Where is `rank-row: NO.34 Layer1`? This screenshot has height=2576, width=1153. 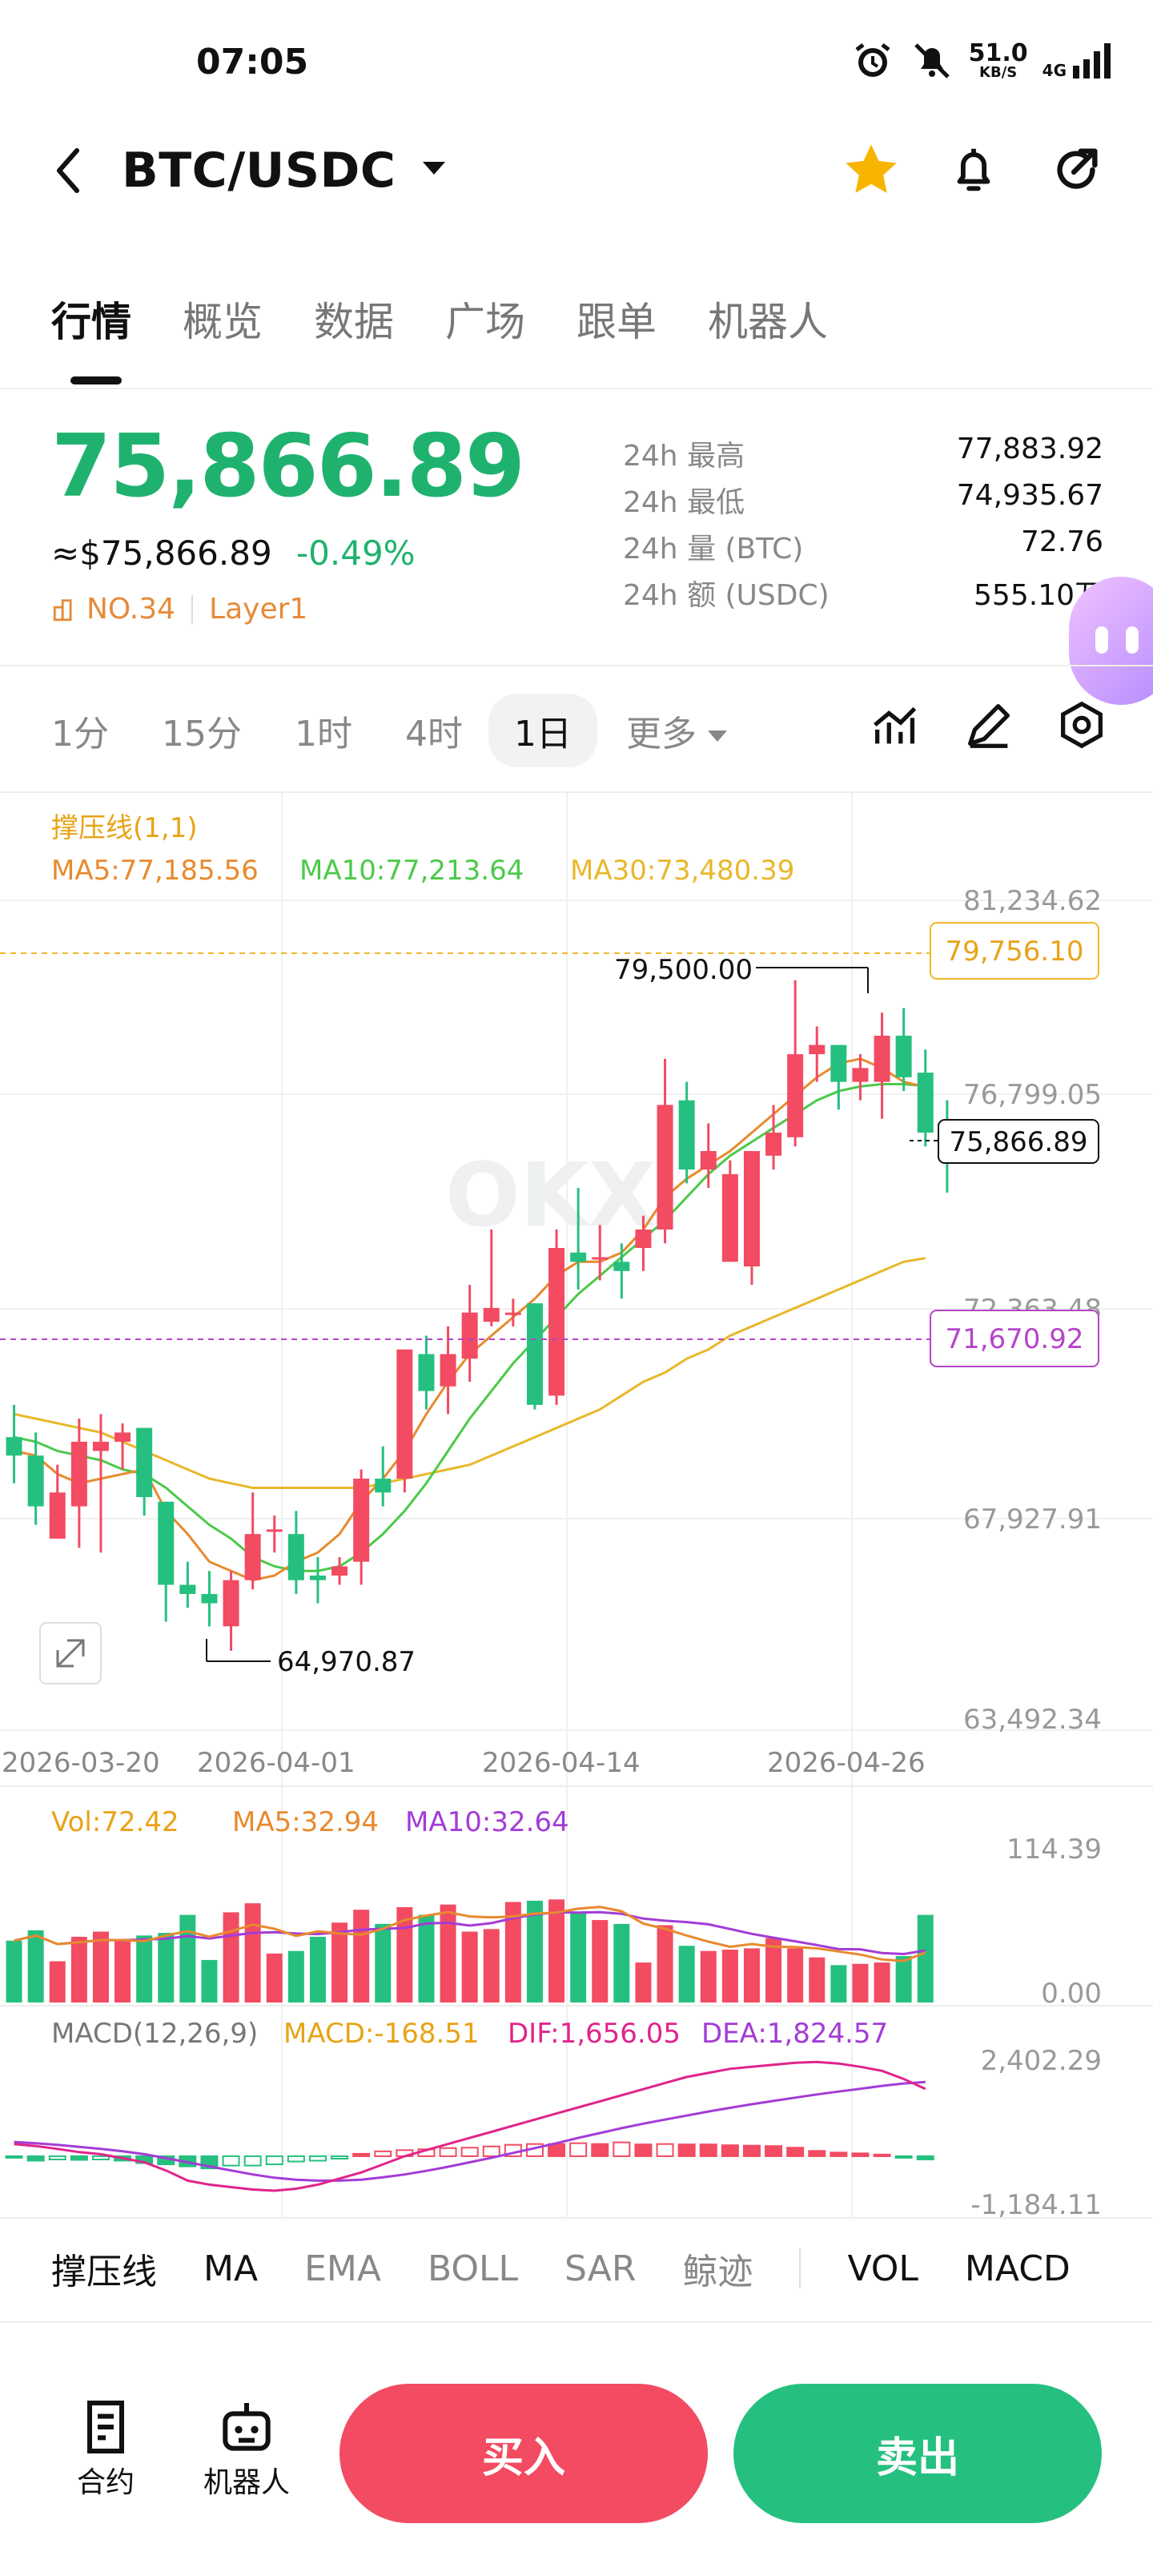
rank-row: NO.34 Layer1 is located at coordinates (179, 609).